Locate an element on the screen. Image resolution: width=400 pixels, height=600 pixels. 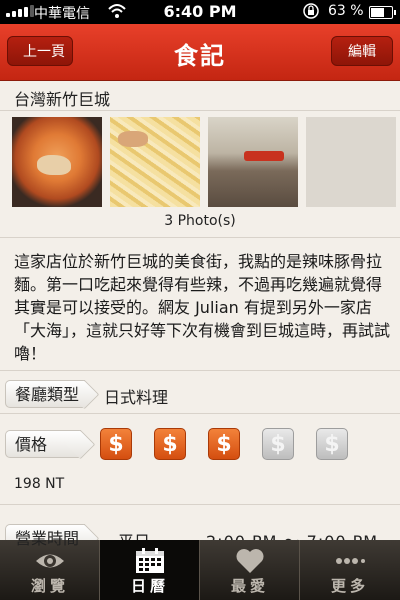
tab-calendar: 日曆 is located at coordinates (150, 570).